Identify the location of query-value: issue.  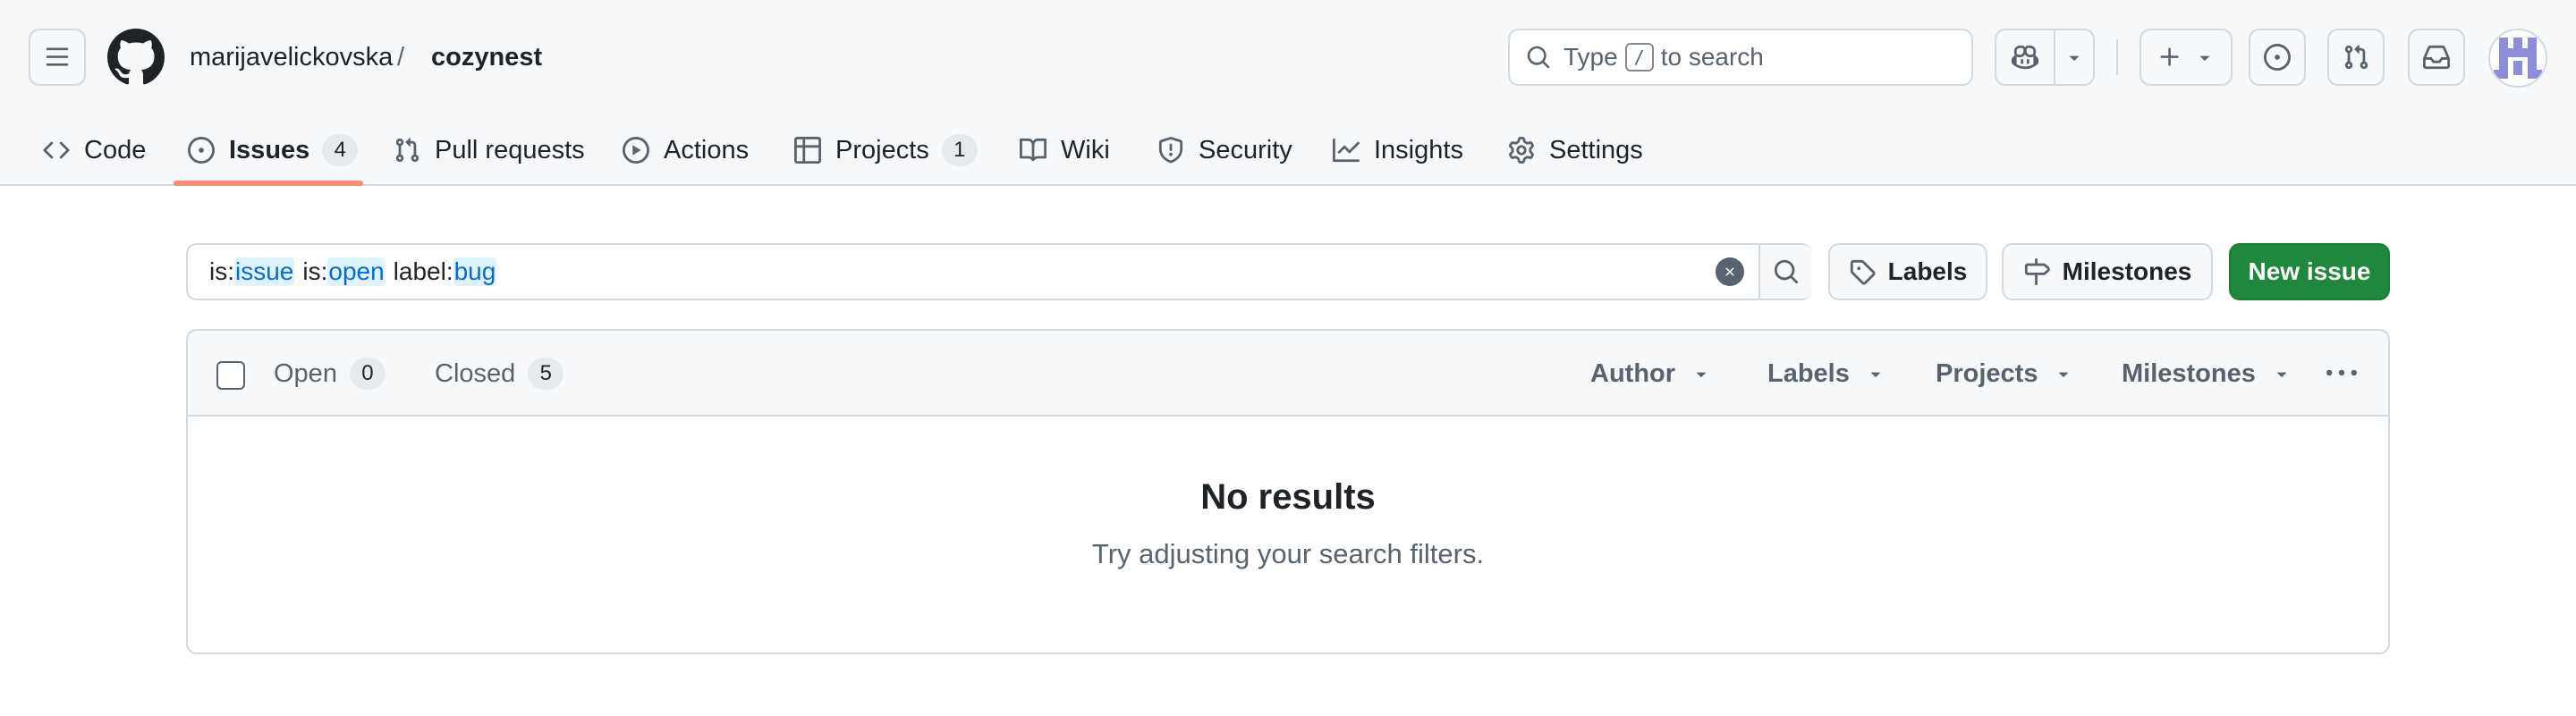
(264, 271).